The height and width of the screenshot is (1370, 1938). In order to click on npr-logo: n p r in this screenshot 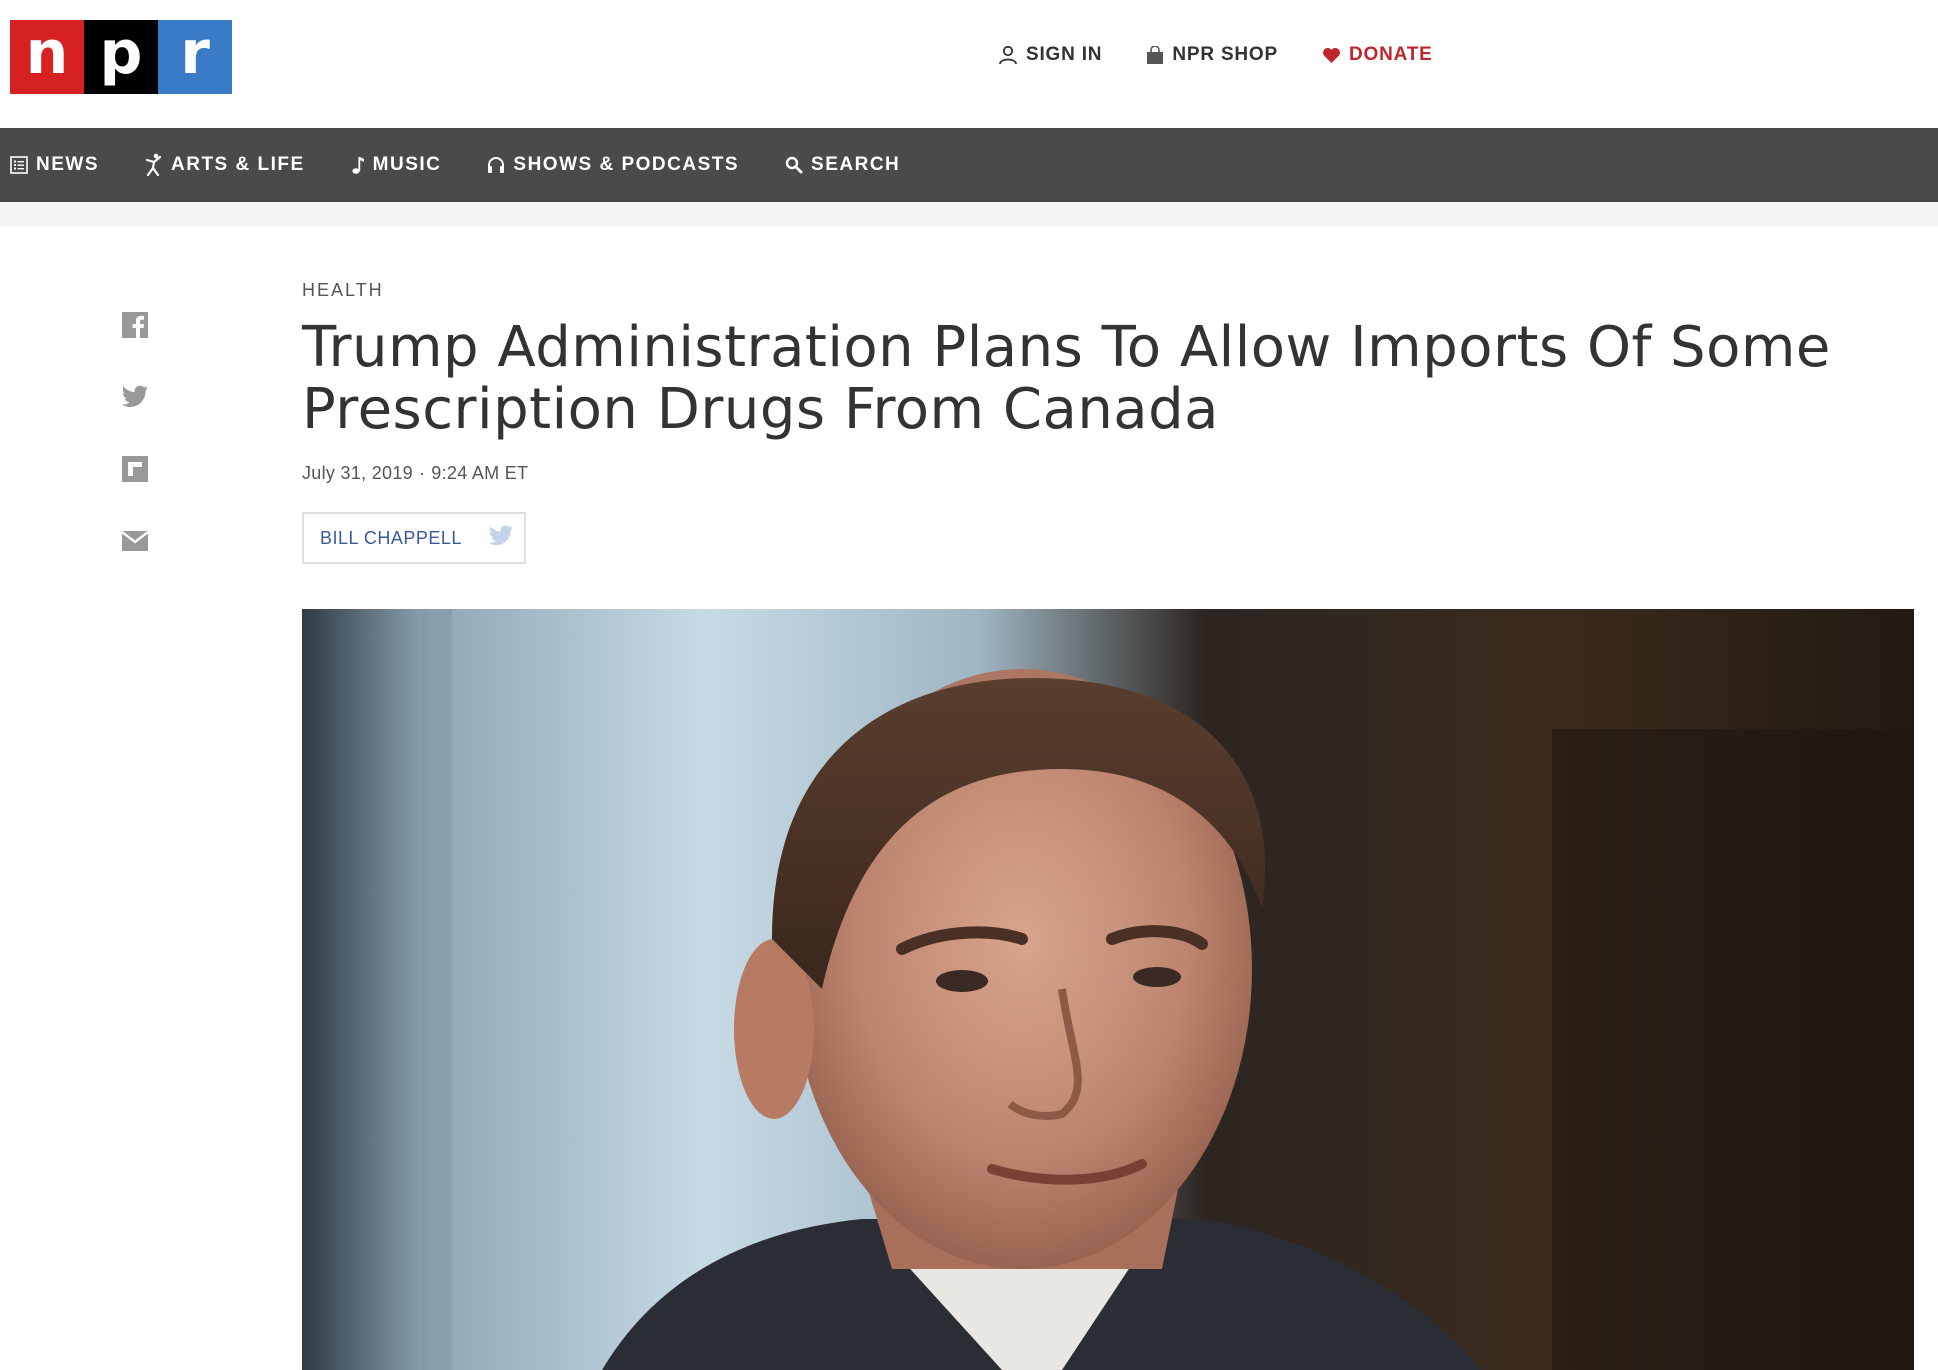, I will do `click(121, 57)`.